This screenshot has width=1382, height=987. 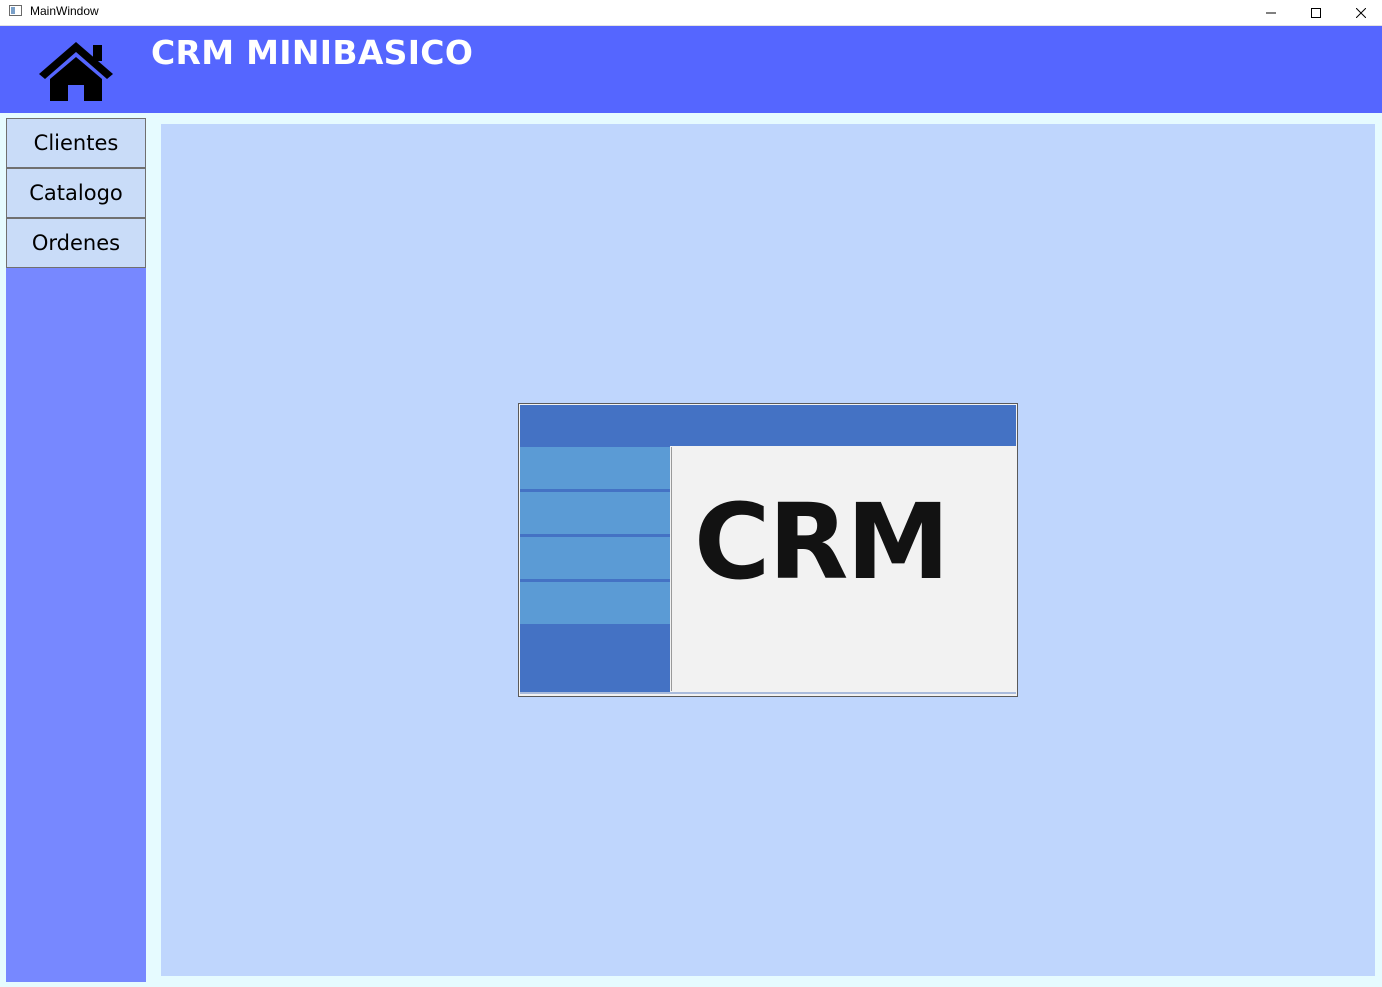 I want to click on maximize-icon, so click(x=1316, y=12).